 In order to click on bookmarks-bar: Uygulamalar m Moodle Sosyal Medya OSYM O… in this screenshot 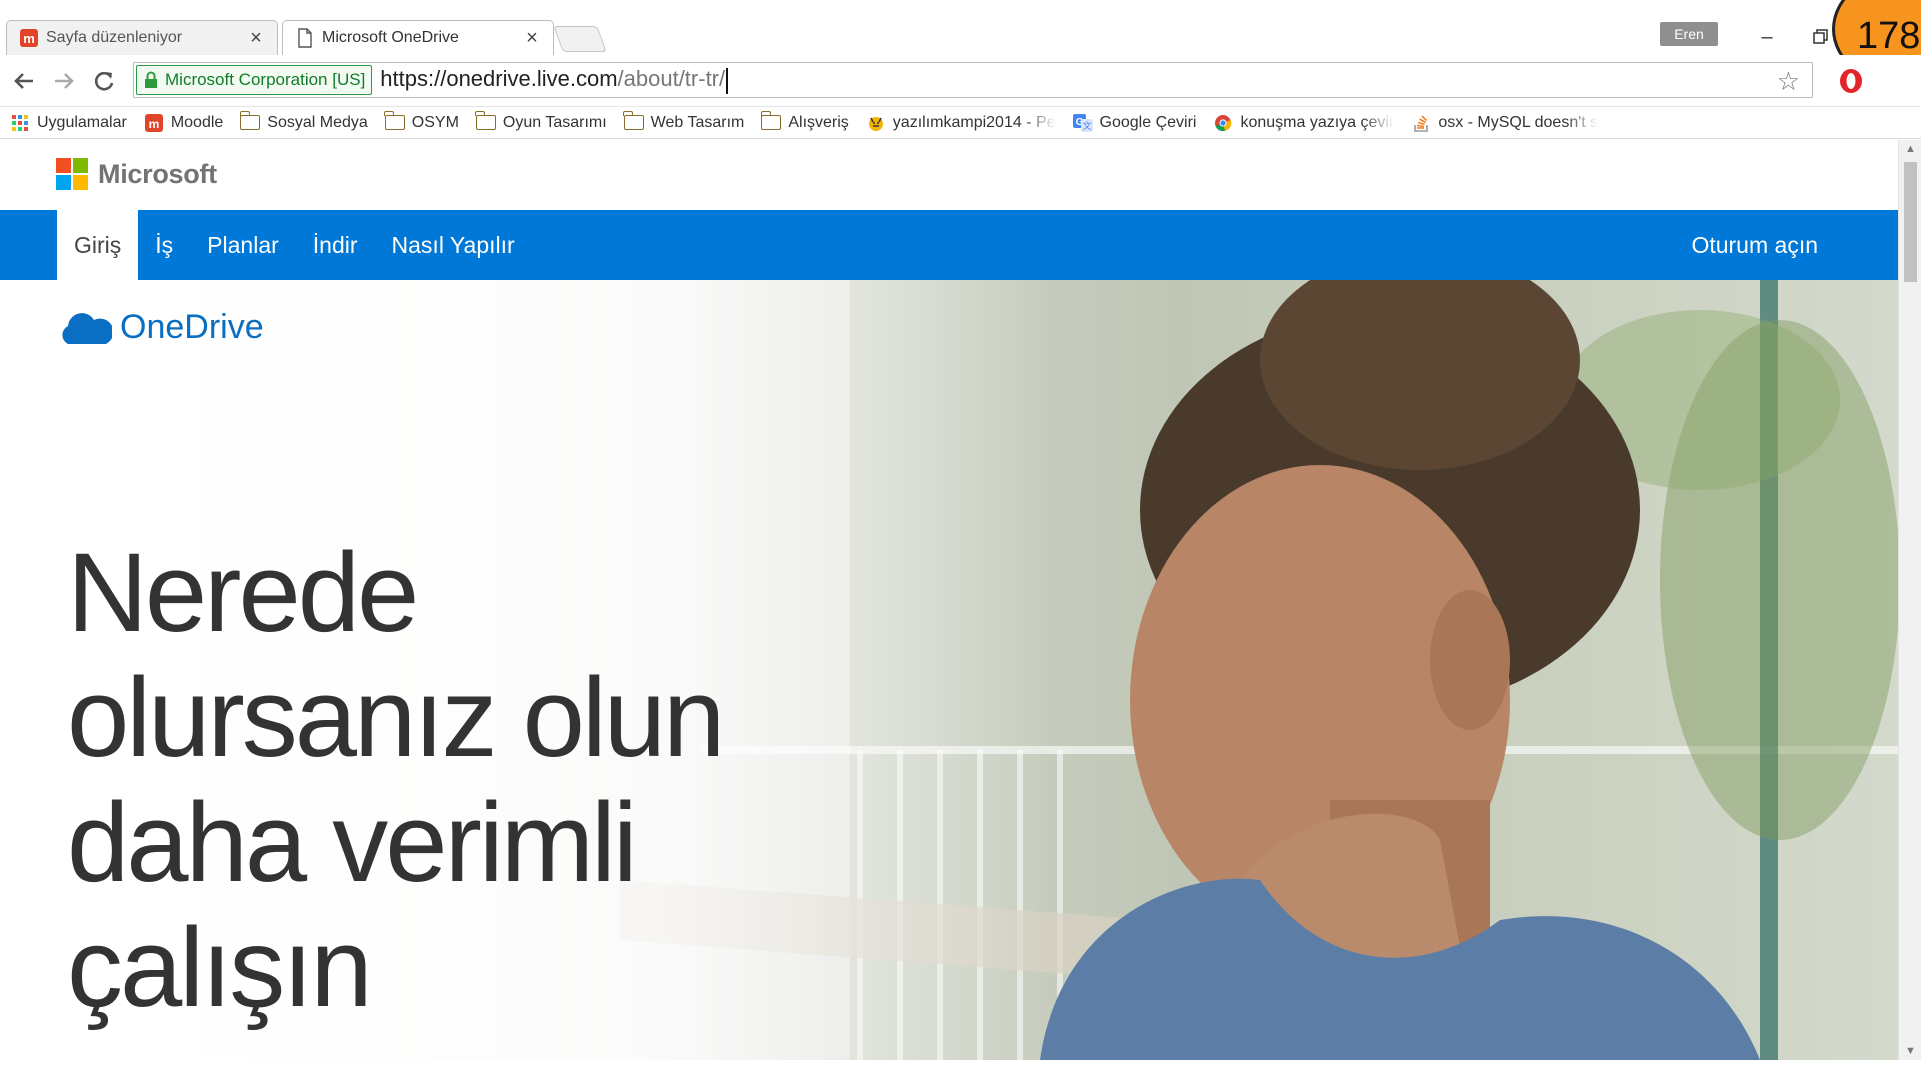, I will do `click(960, 123)`.